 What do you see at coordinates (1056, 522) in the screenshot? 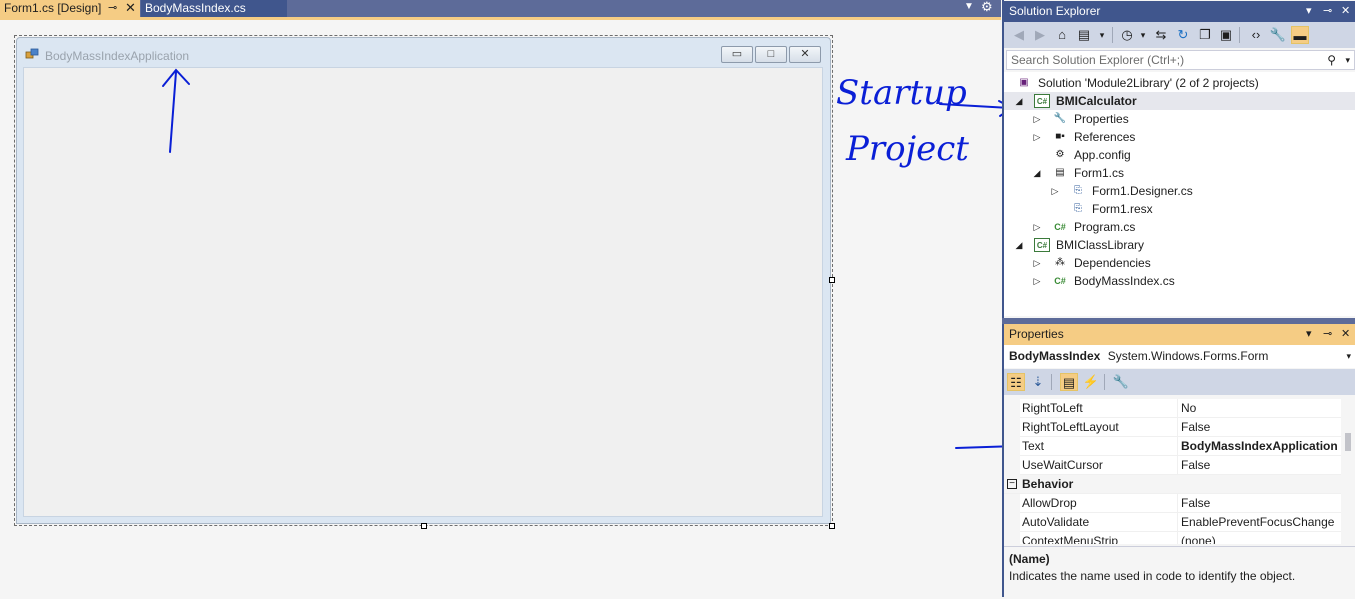
I see `property-name: AutoValidate` at bounding box center [1056, 522].